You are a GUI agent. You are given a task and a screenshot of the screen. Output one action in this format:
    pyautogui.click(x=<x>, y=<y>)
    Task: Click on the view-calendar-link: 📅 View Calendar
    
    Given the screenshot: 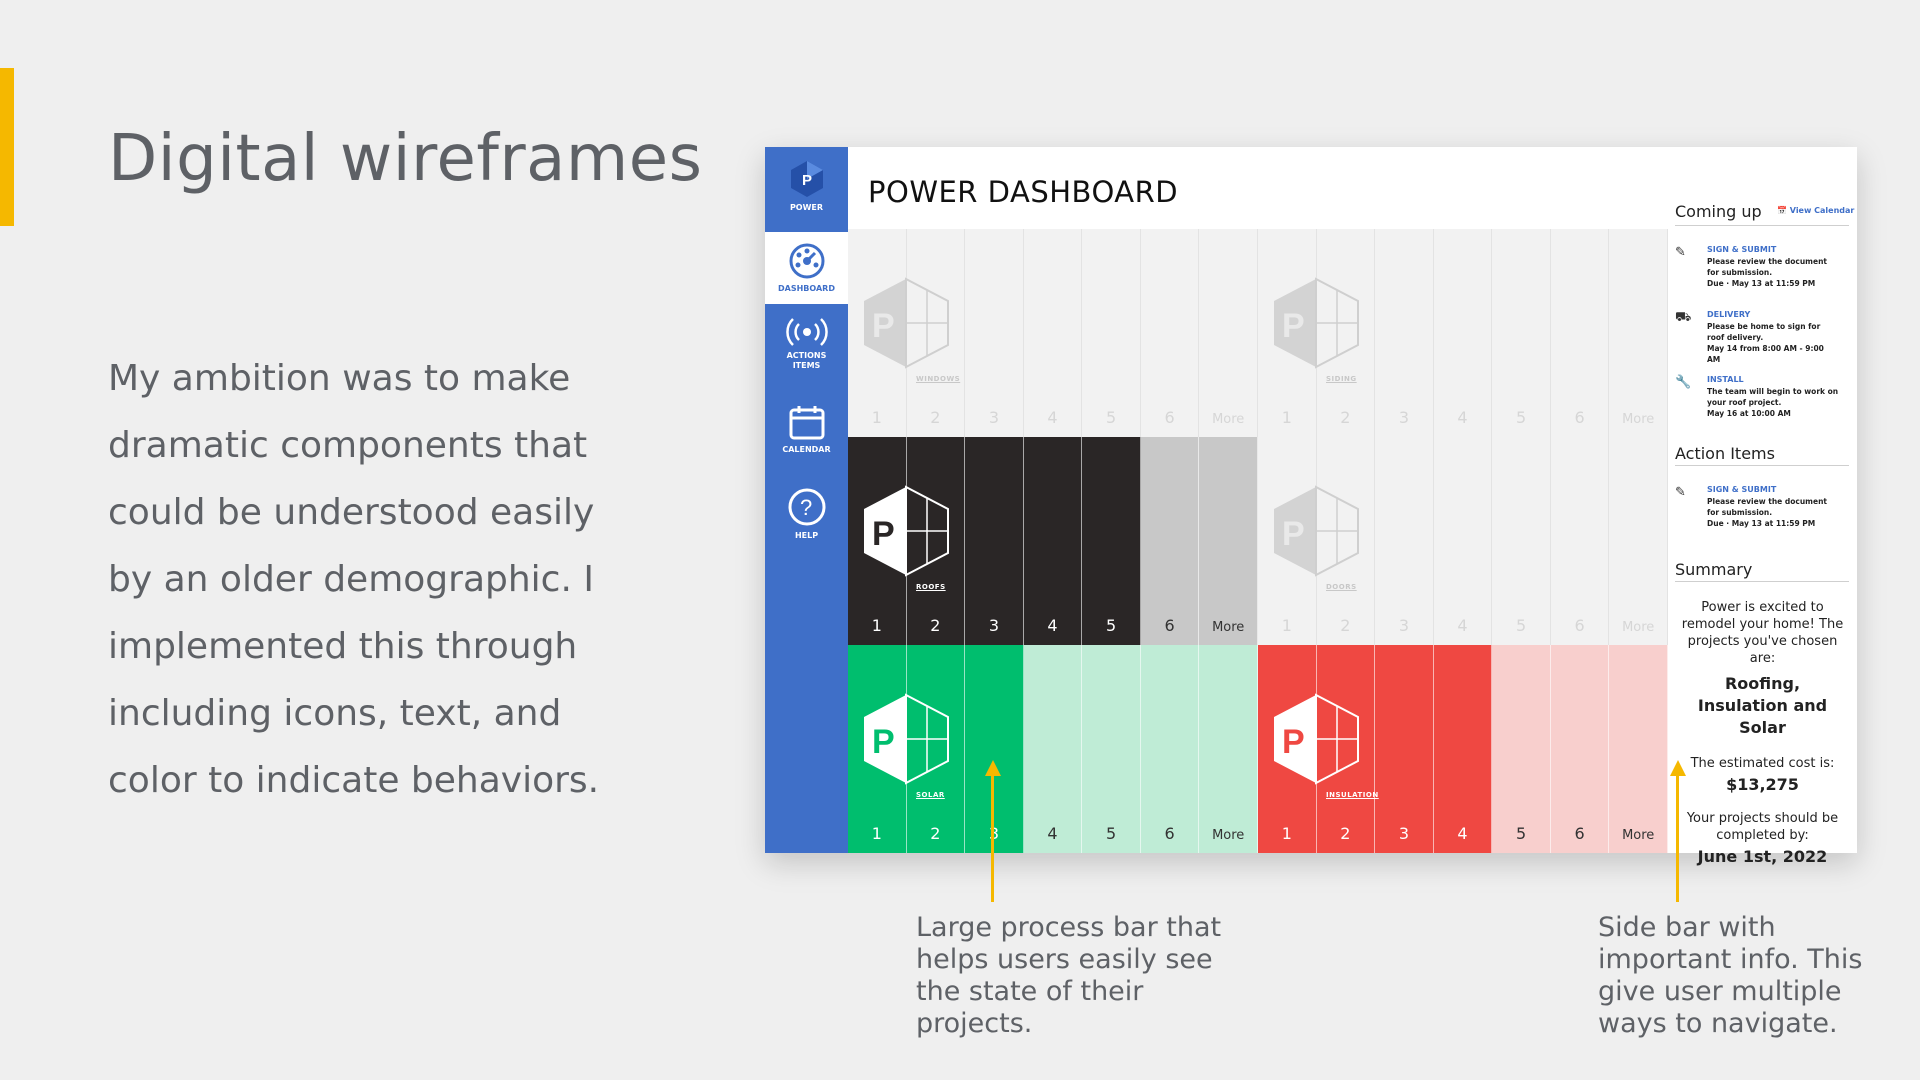 What is the action you would take?
    pyautogui.click(x=1815, y=210)
    